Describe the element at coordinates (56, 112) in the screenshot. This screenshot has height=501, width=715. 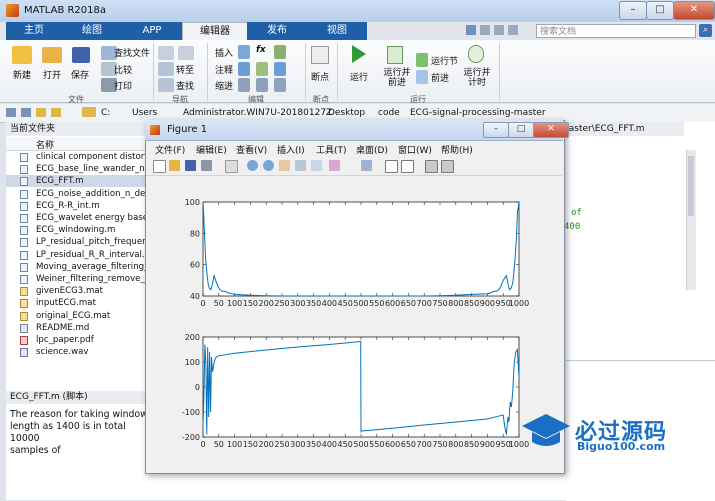
I see `browse-folder-icon` at that location.